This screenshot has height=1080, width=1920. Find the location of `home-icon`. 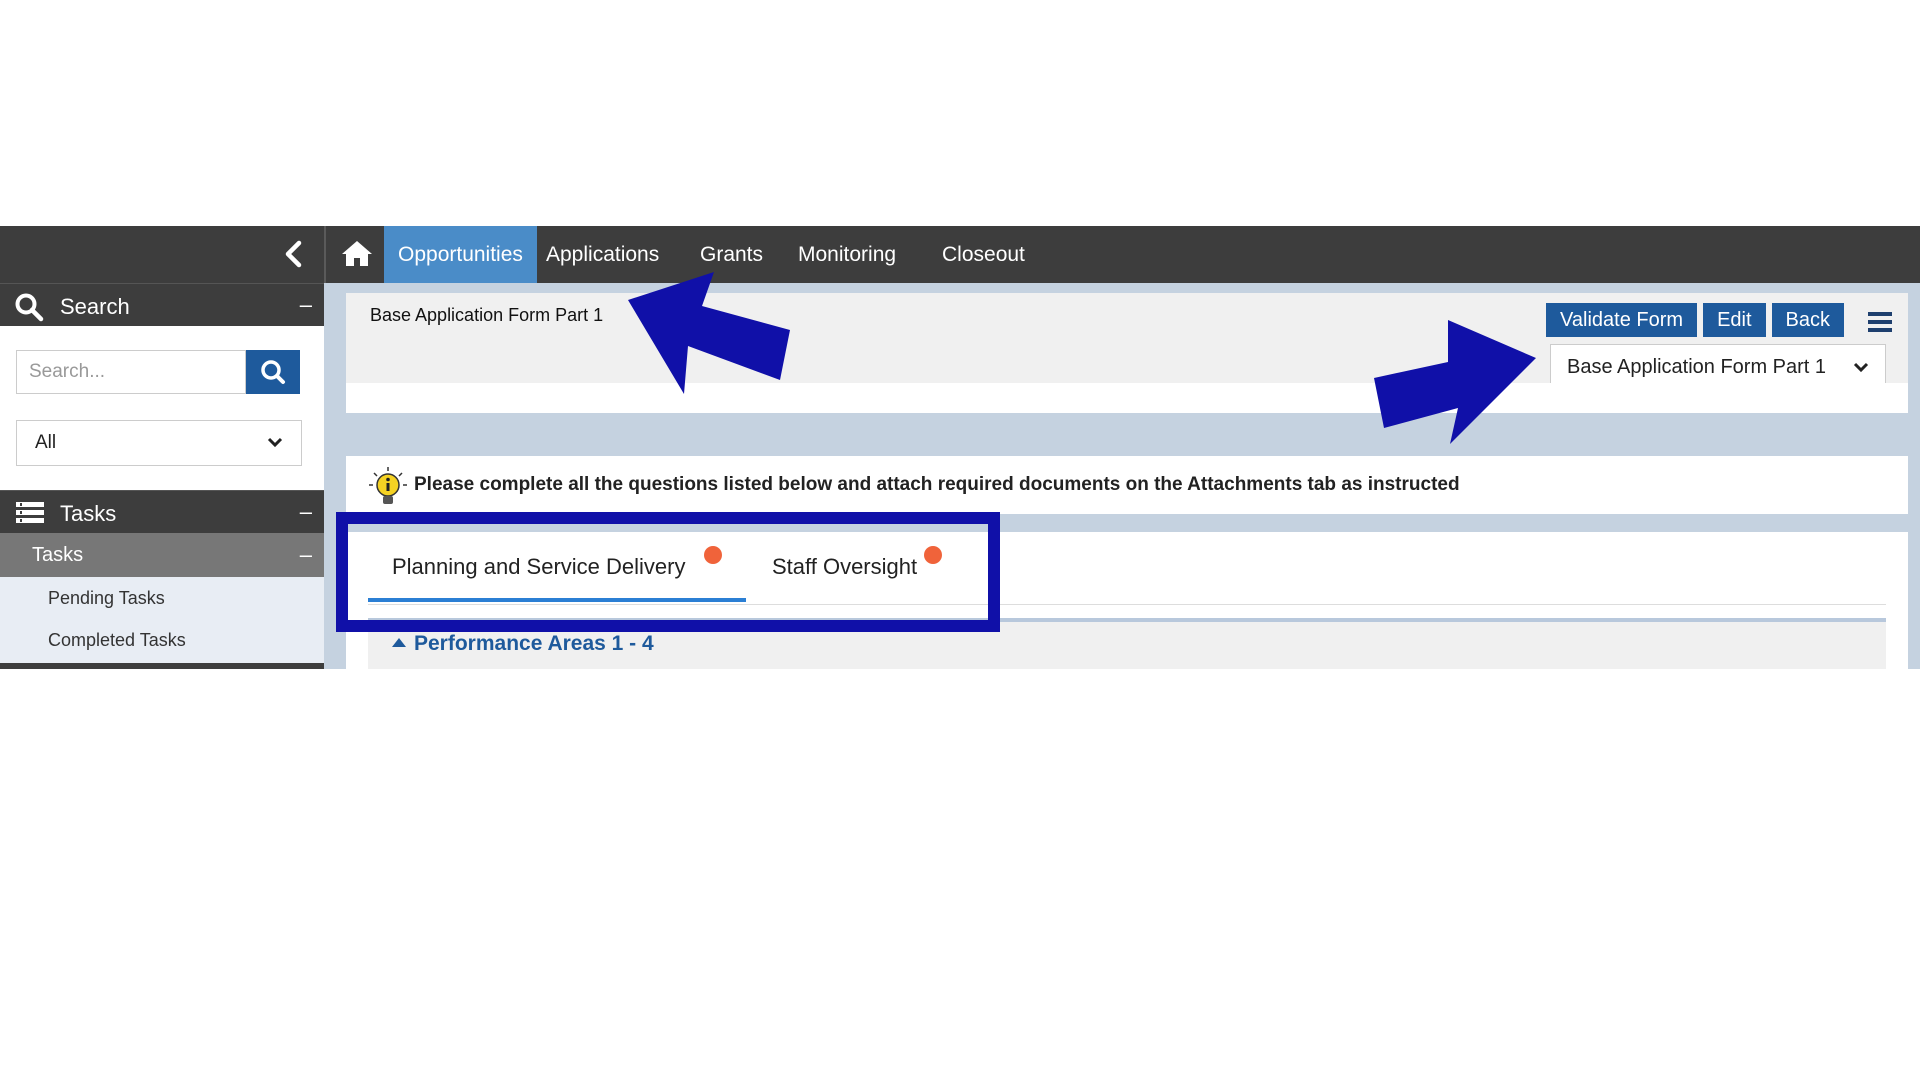

home-icon is located at coordinates (357, 254).